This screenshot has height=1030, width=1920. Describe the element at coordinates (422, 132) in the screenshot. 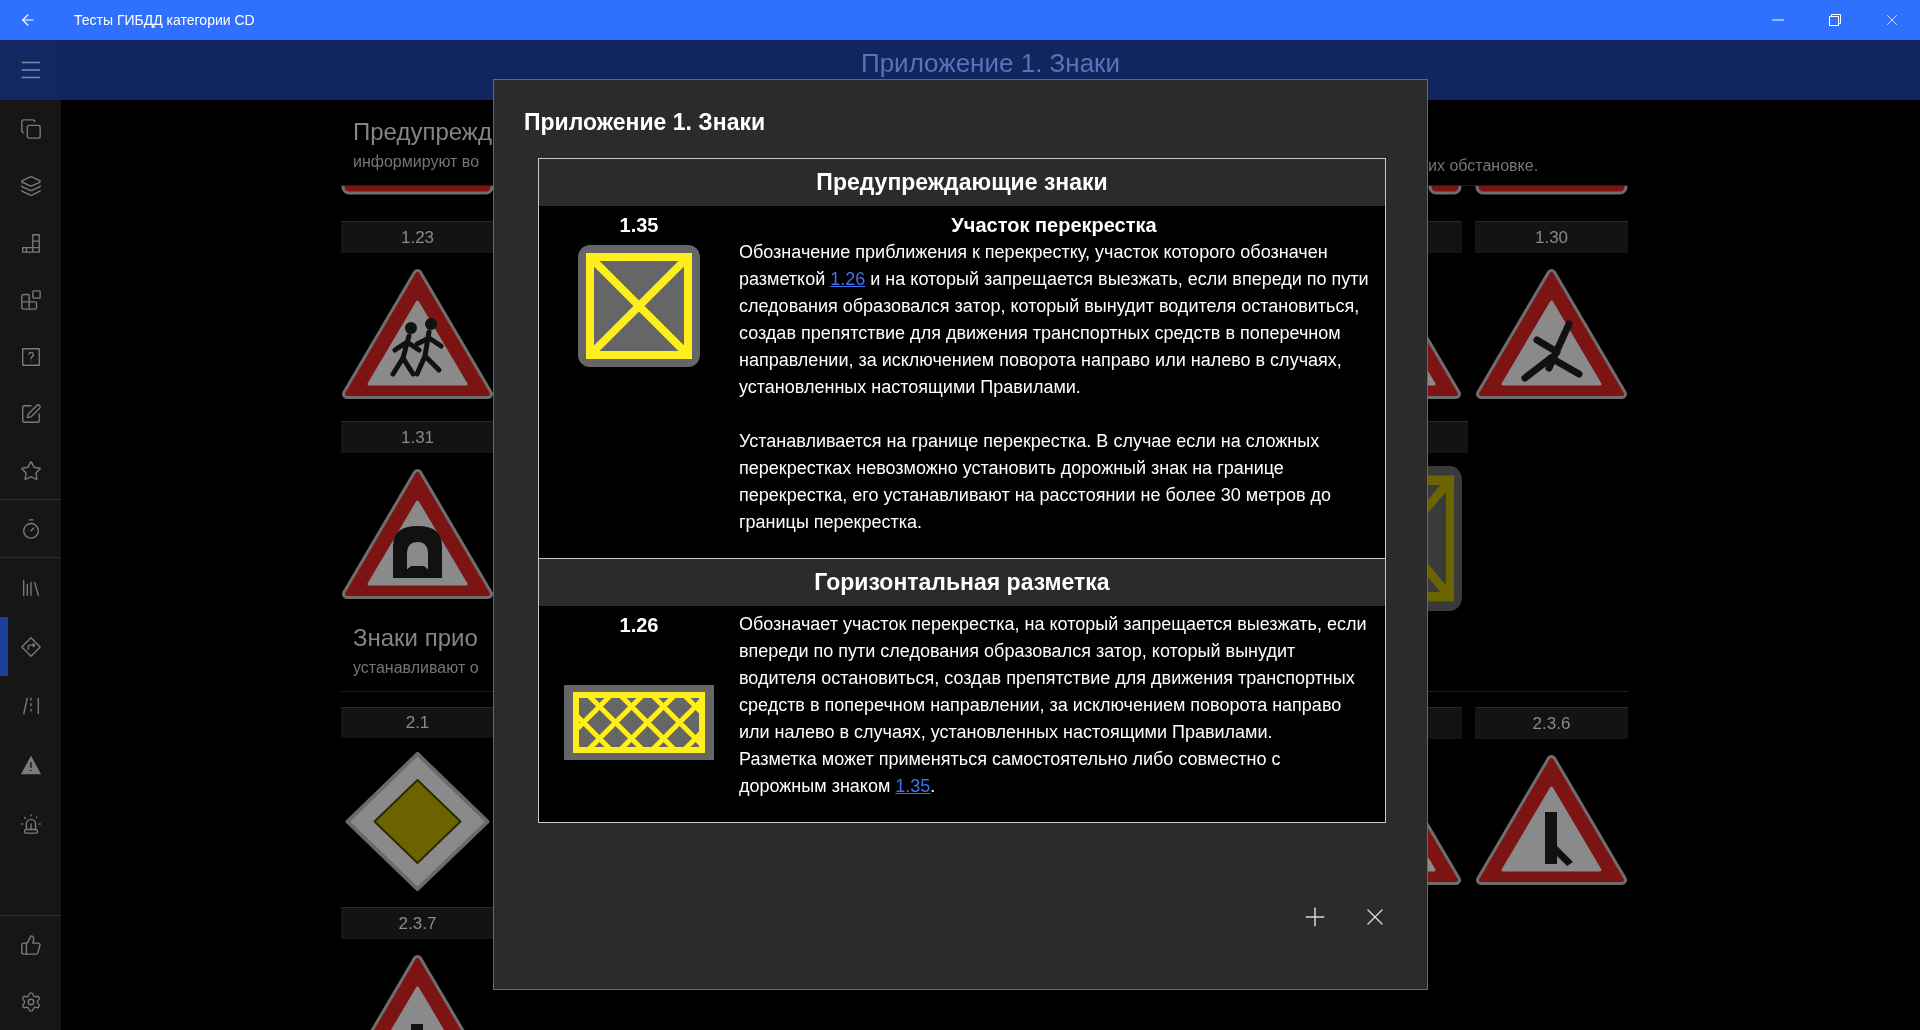

I see `section-title: Предупрежд` at that location.